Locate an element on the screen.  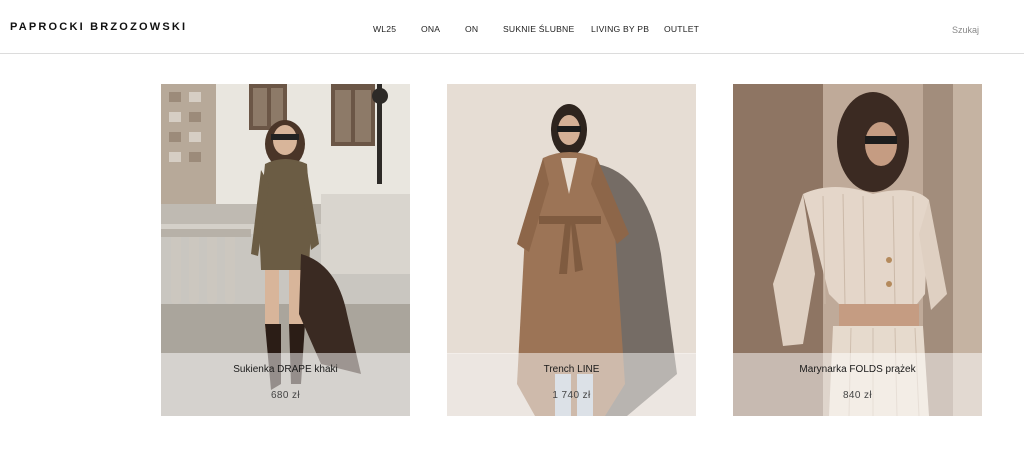
search-link: Szukaj is located at coordinates (965, 30).